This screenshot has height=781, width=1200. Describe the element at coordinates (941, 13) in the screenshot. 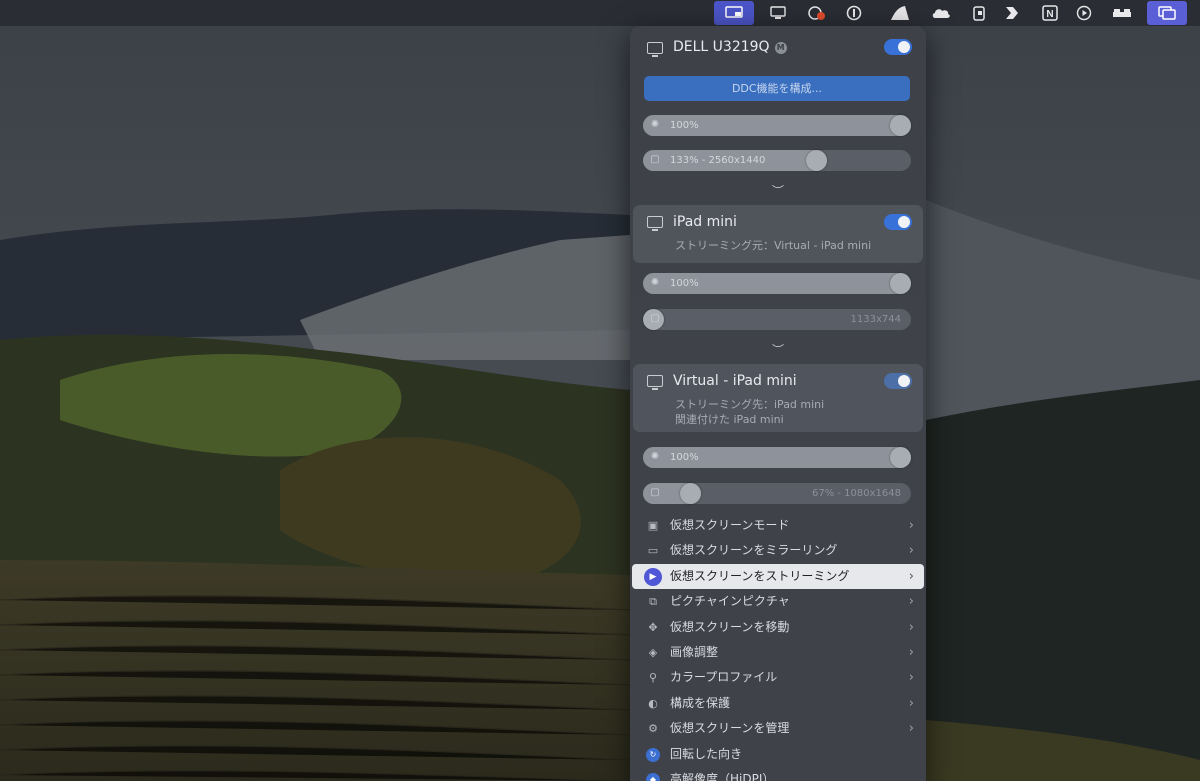

I see `cloud-icon` at that location.